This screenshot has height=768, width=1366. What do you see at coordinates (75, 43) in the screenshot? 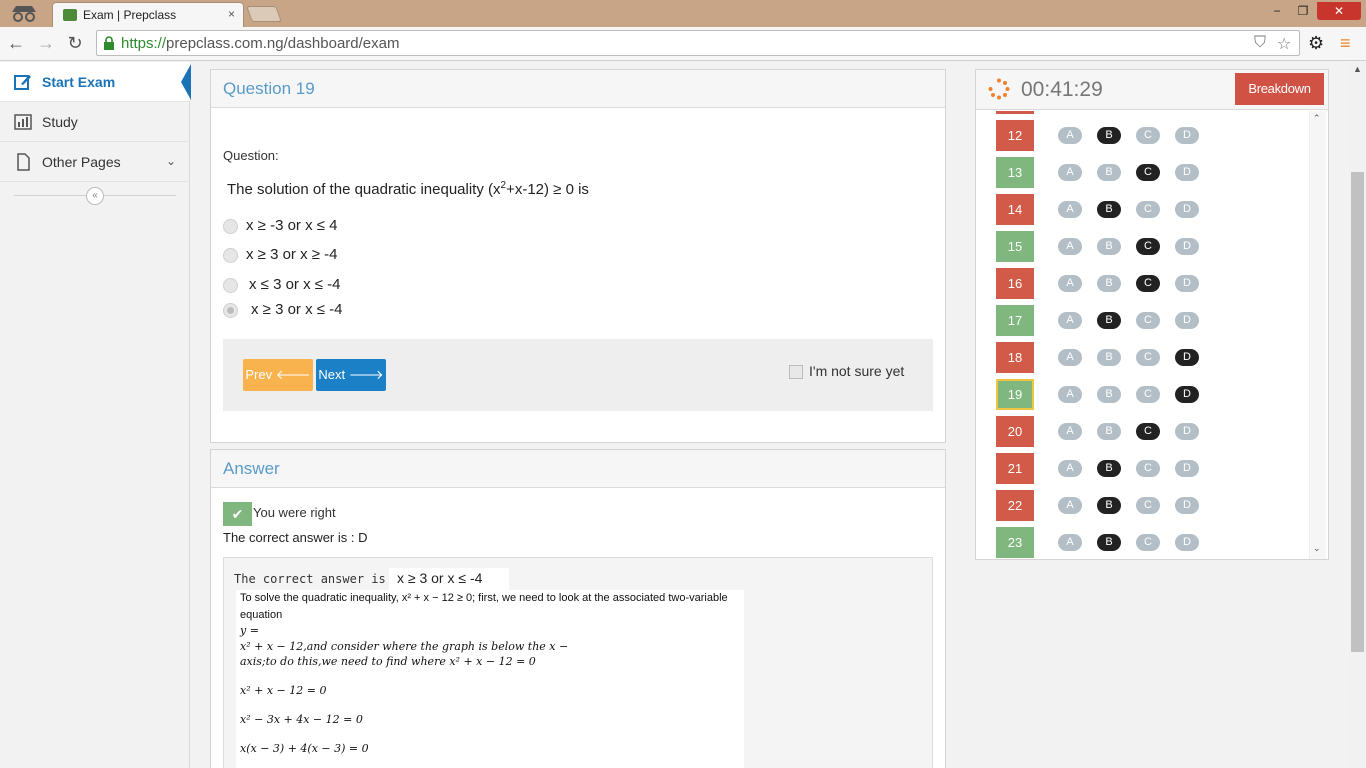
I see `reload-icon: ↻` at bounding box center [75, 43].